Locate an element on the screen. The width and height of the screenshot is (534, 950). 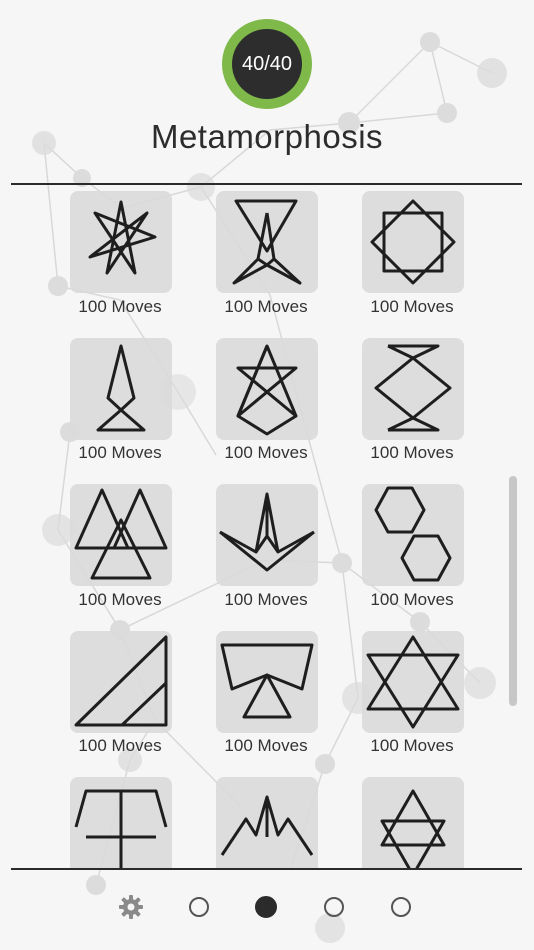
unicursal-hexagram-icon is located at coordinates (267, 390).